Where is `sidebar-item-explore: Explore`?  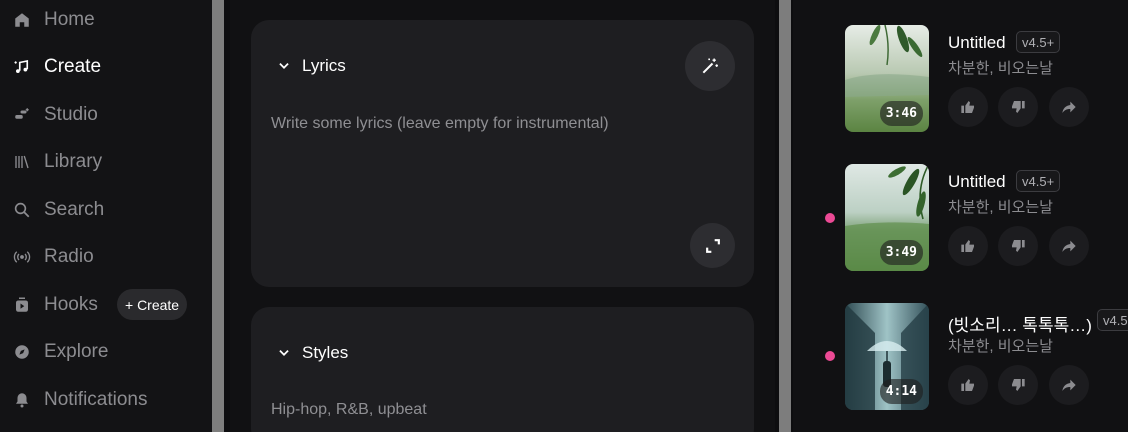 sidebar-item-explore: Explore is located at coordinates (60, 352).